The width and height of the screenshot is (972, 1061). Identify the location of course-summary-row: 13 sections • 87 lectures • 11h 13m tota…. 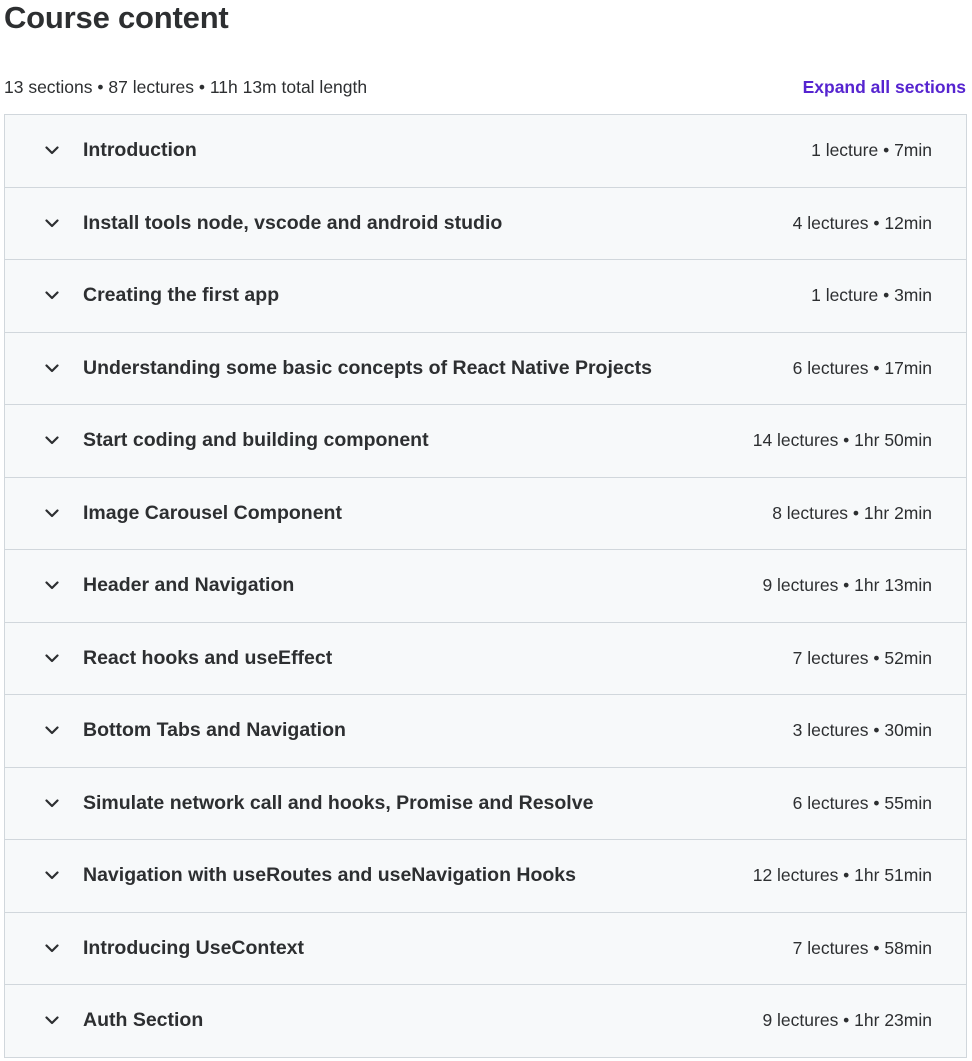
(485, 87).